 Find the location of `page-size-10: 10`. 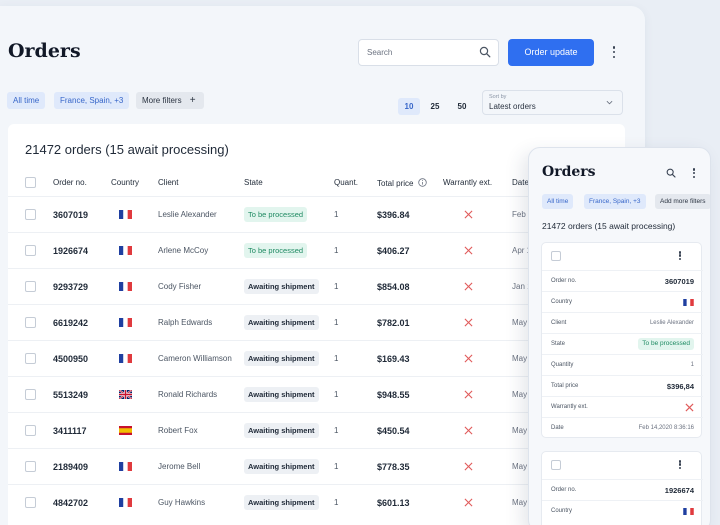

page-size-10: 10 is located at coordinates (409, 106).